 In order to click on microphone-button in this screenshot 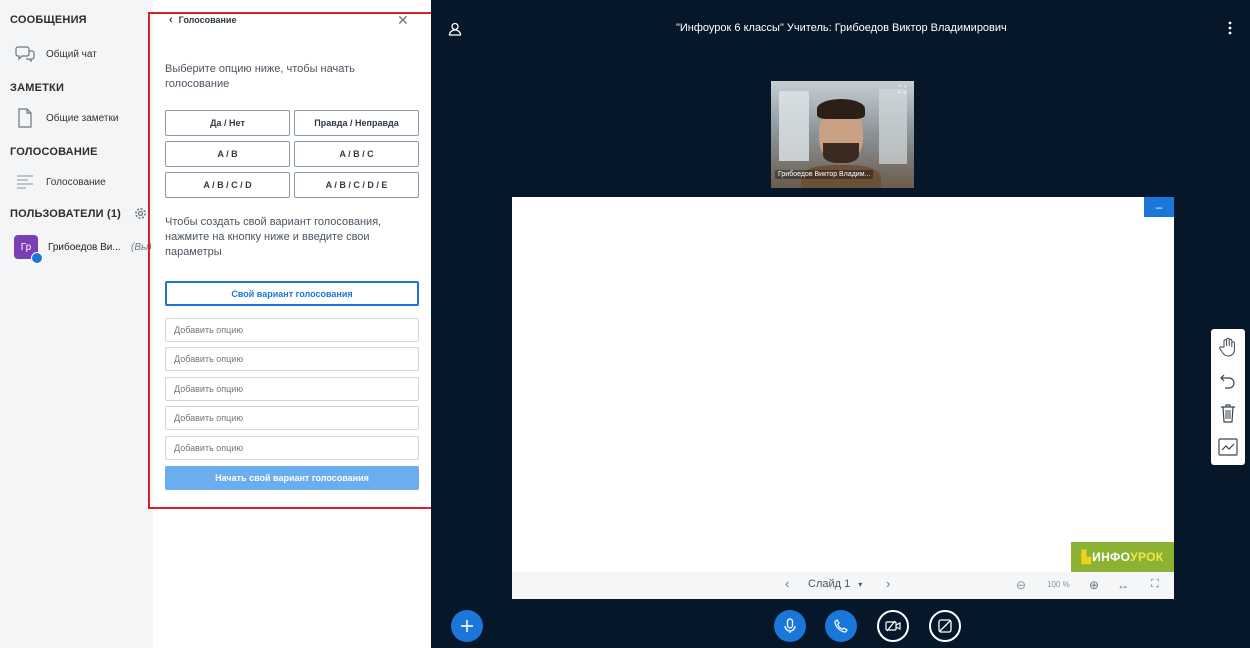, I will do `click(790, 626)`.